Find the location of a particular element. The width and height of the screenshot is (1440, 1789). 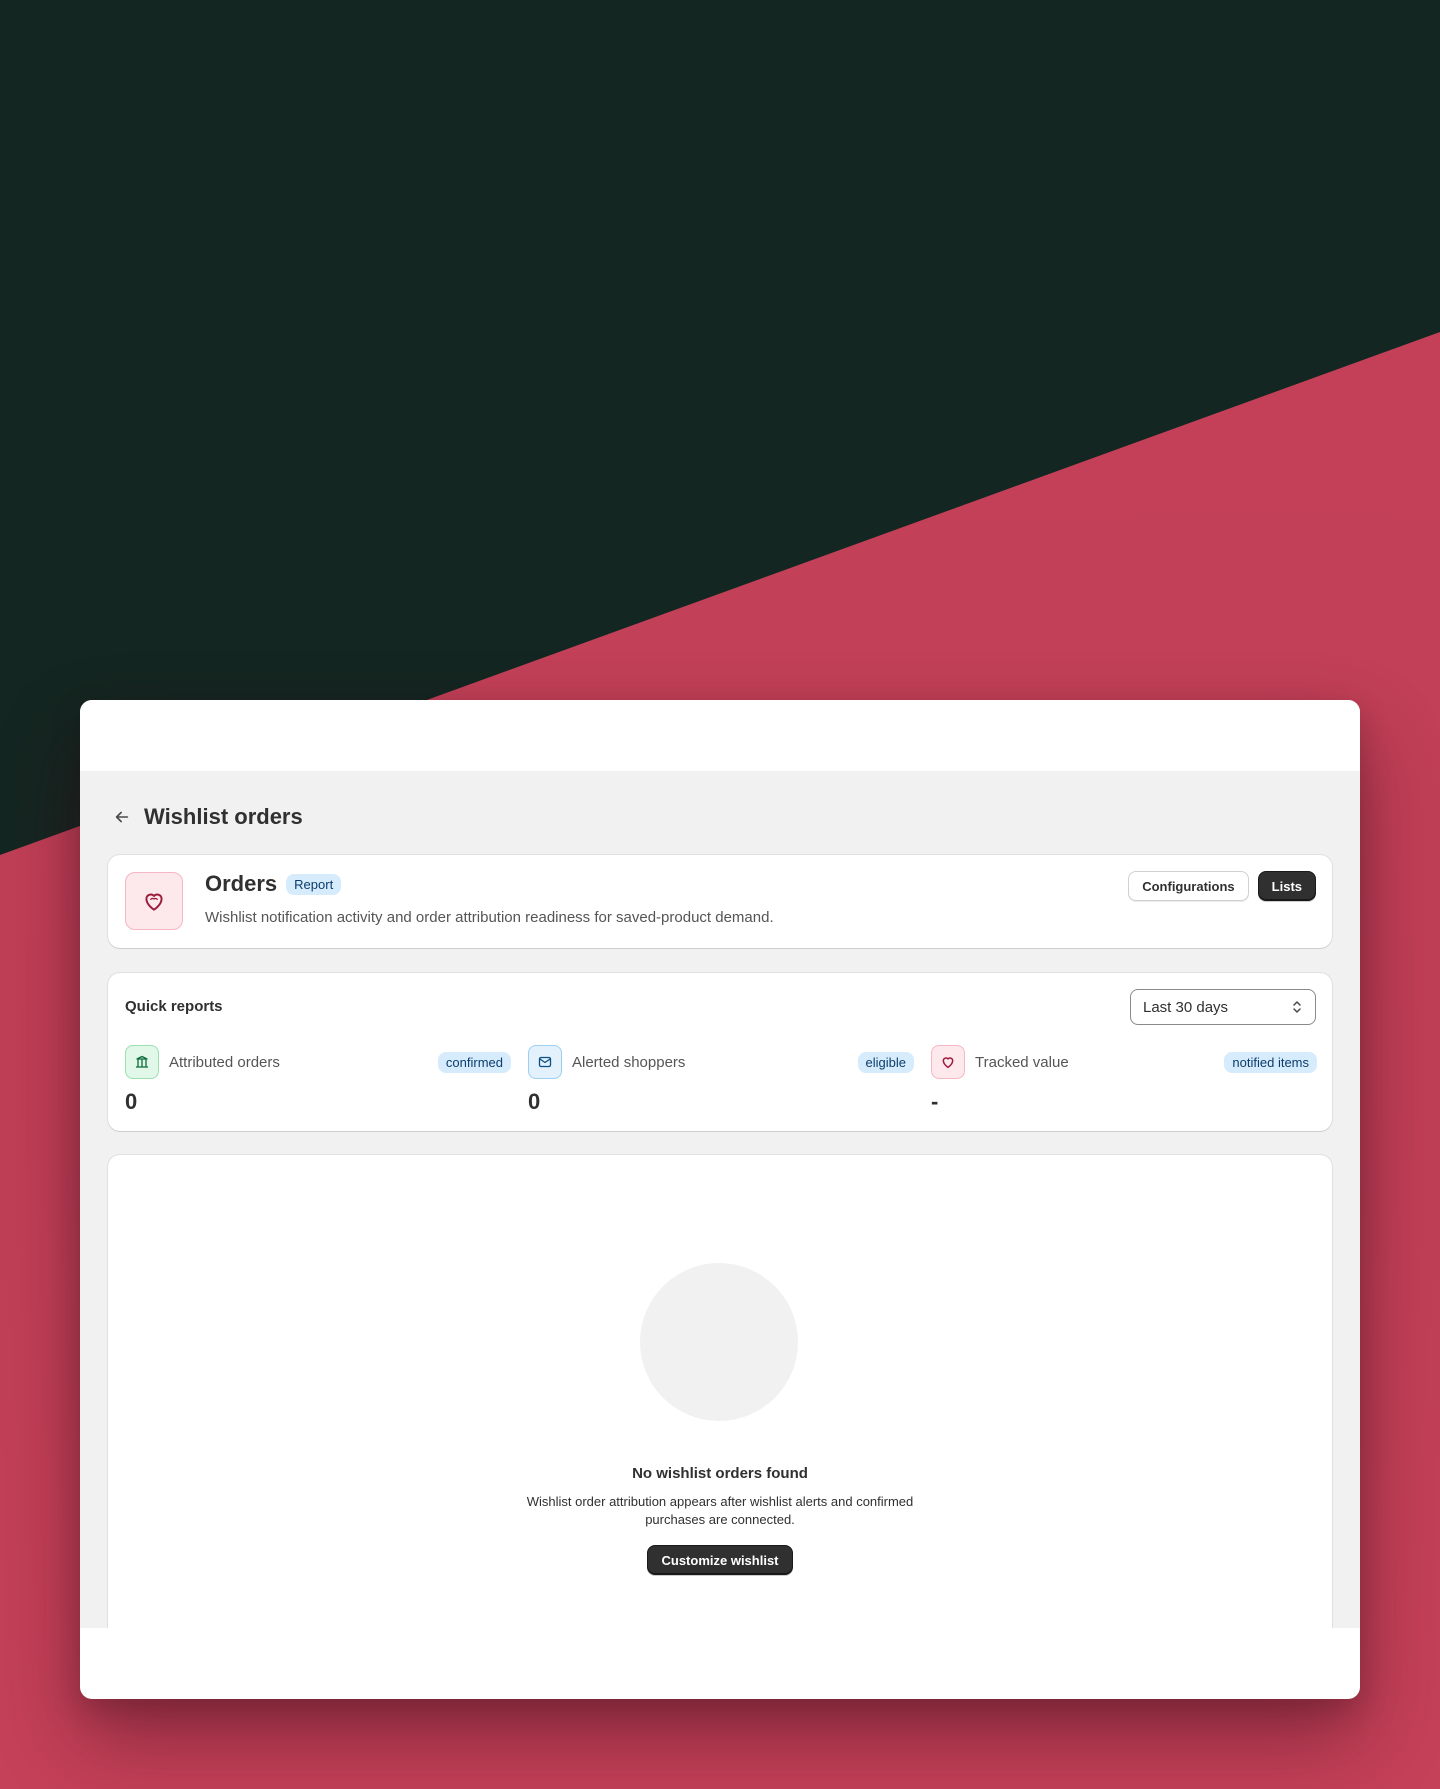

metric-label: Attributed orders is located at coordinates (224, 1062).